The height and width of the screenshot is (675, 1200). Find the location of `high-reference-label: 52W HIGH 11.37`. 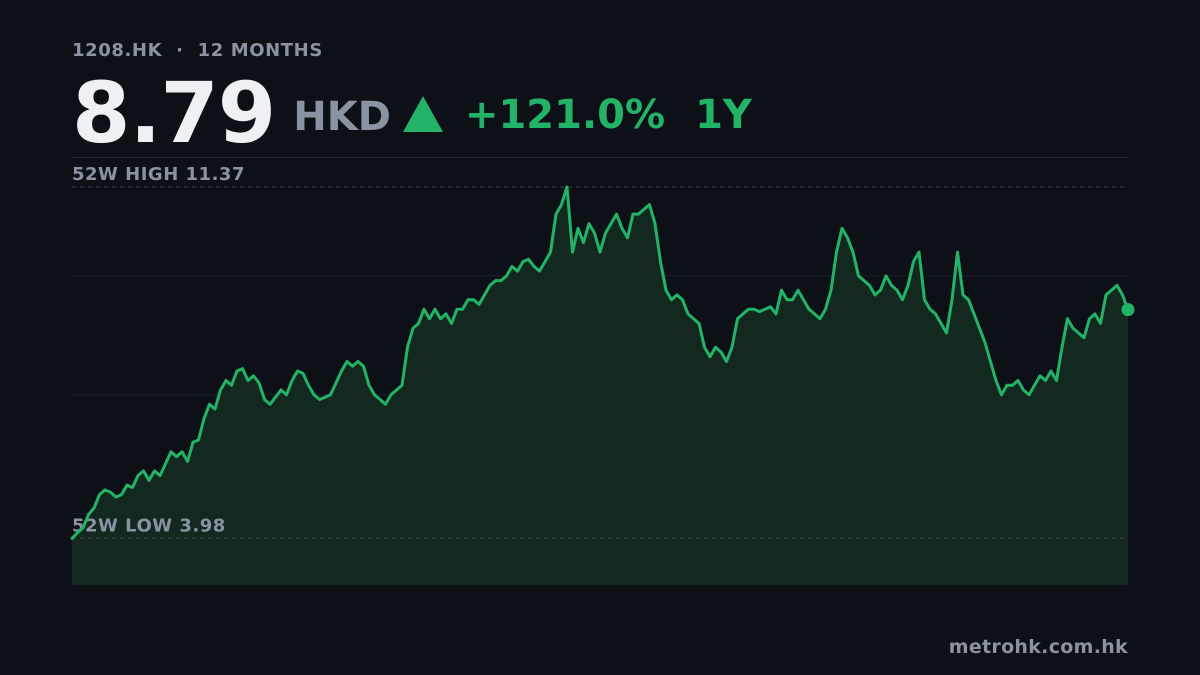

high-reference-label: 52W HIGH 11.37 is located at coordinates (158, 174).